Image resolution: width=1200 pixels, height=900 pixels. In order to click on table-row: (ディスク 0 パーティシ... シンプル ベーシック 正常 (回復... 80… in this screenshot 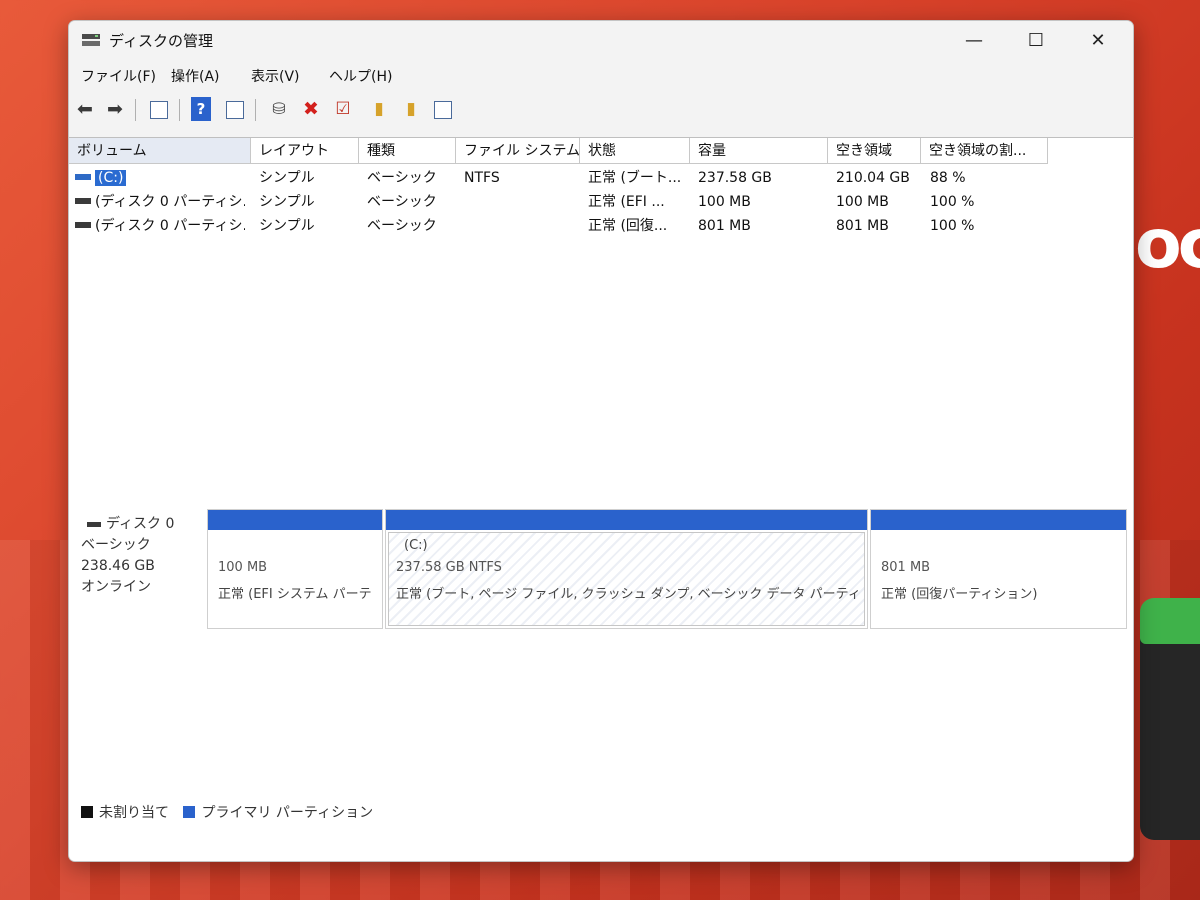, I will do `click(601, 226)`.